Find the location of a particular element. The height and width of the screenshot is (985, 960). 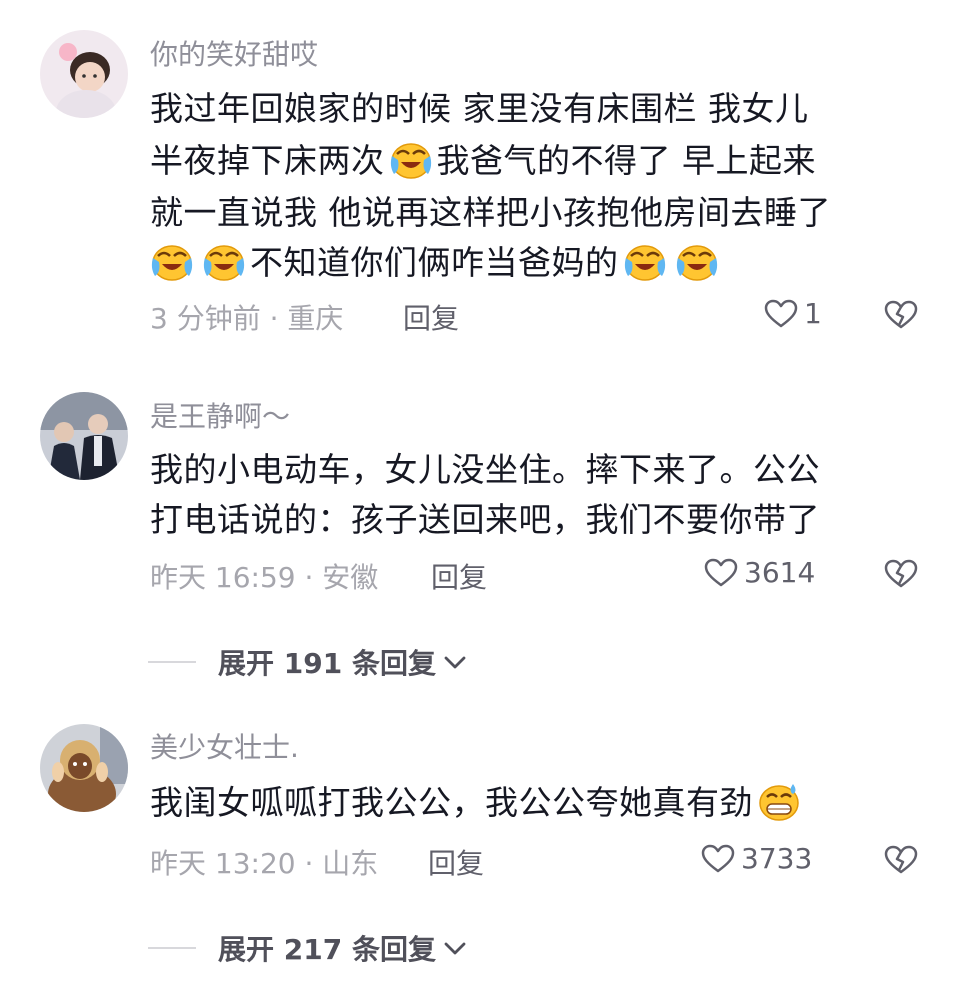

comment-text-line: 就一直说我 他说再这样把小孩抱他房间去睡了 is located at coordinates (490, 212).